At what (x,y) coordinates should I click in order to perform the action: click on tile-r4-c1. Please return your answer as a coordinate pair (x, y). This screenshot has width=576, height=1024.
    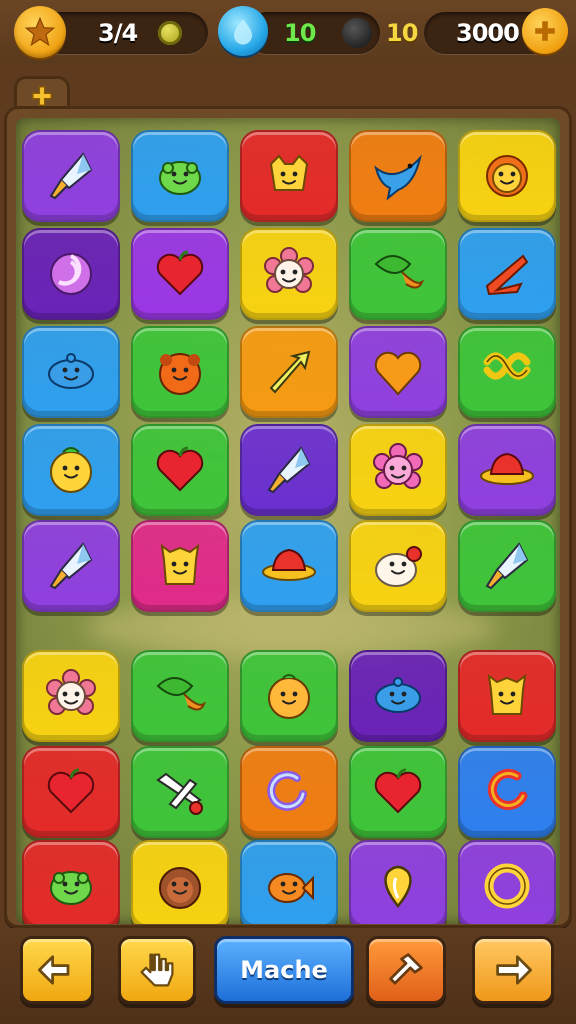
    Looking at the image, I should click on (71, 470).